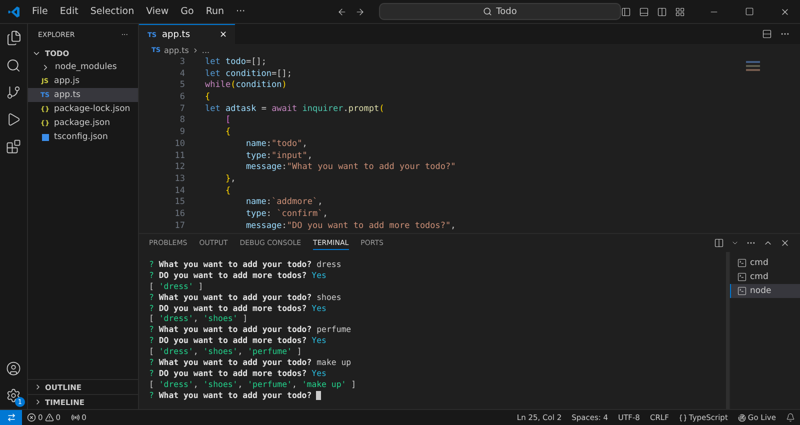  Describe the element at coordinates (785, 243) in the screenshot. I see `close-panel-icon` at that location.